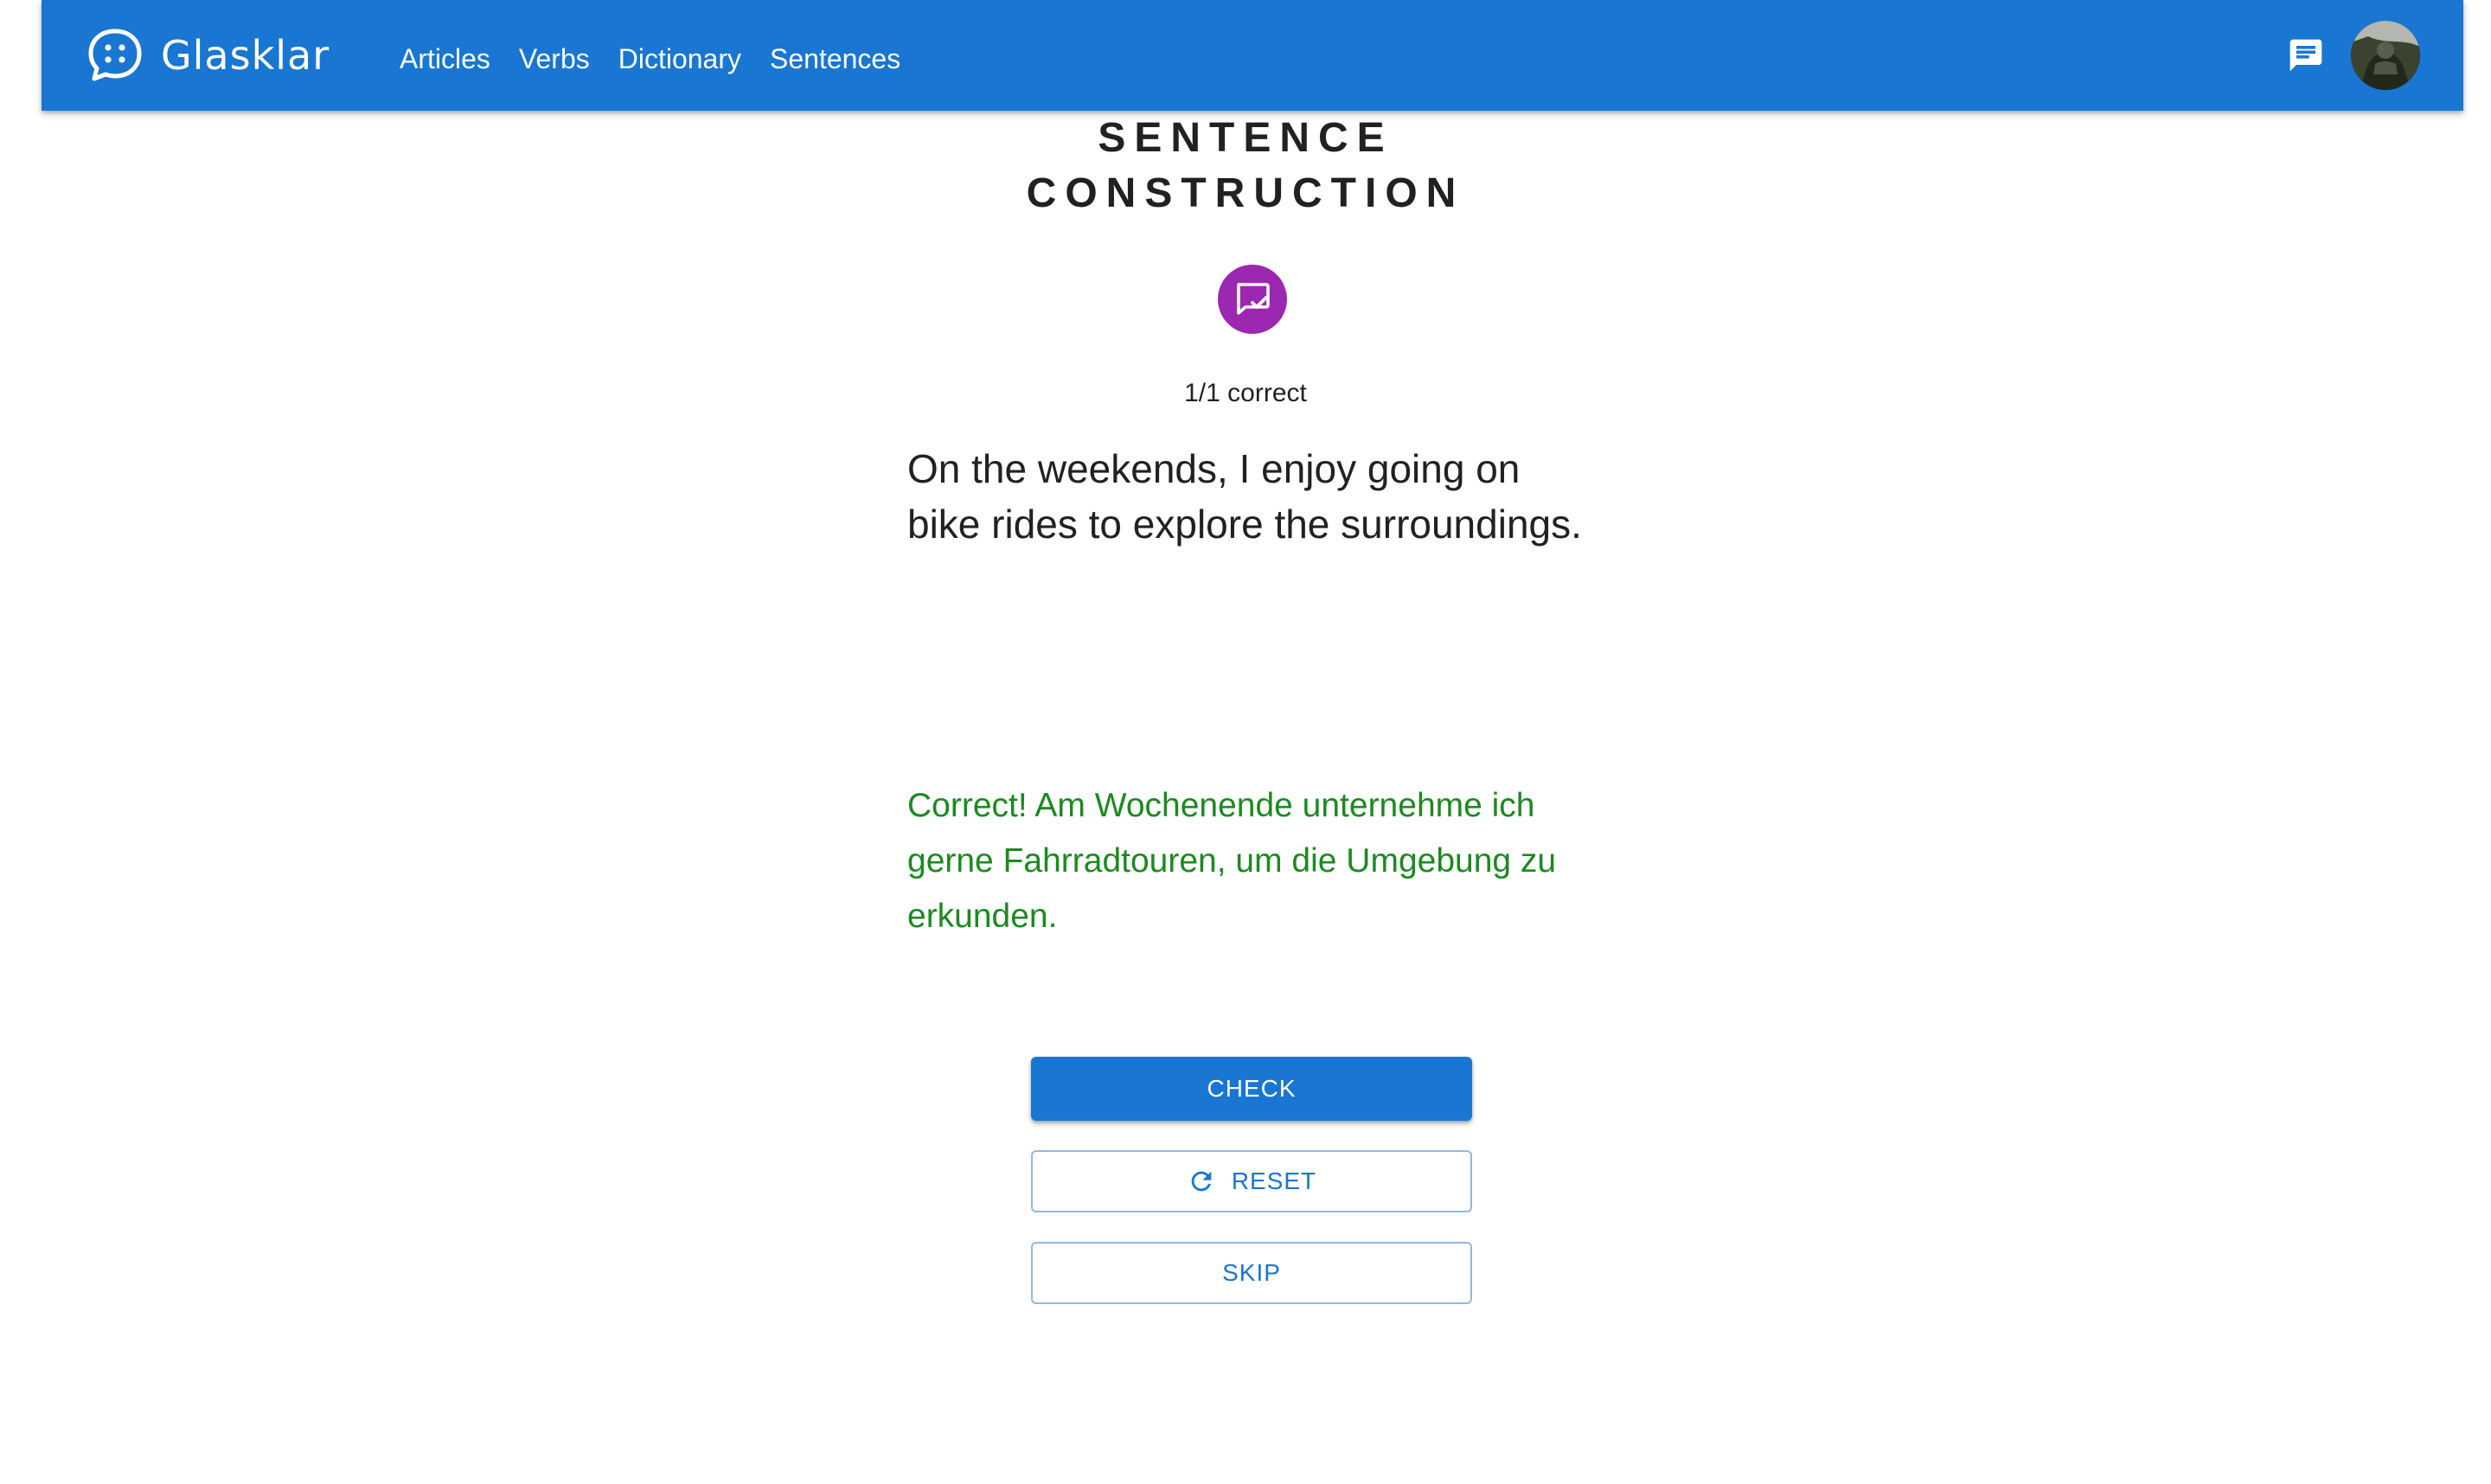 Image resolution: width=2491 pixels, height=1484 pixels. I want to click on nav-articles: Articles, so click(445, 59).